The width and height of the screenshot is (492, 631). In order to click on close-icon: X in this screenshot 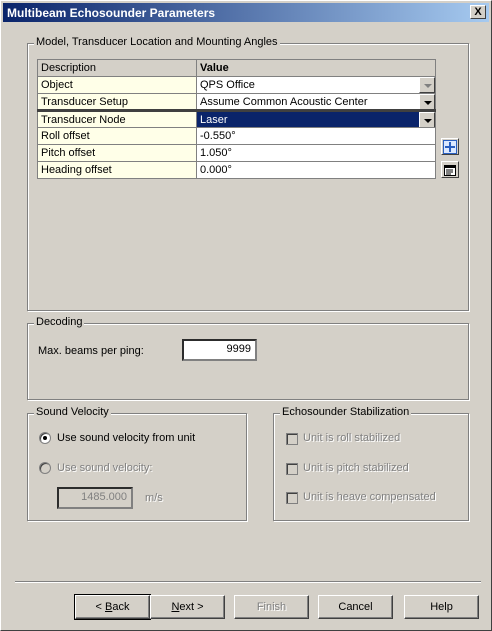, I will do `click(478, 11)`.